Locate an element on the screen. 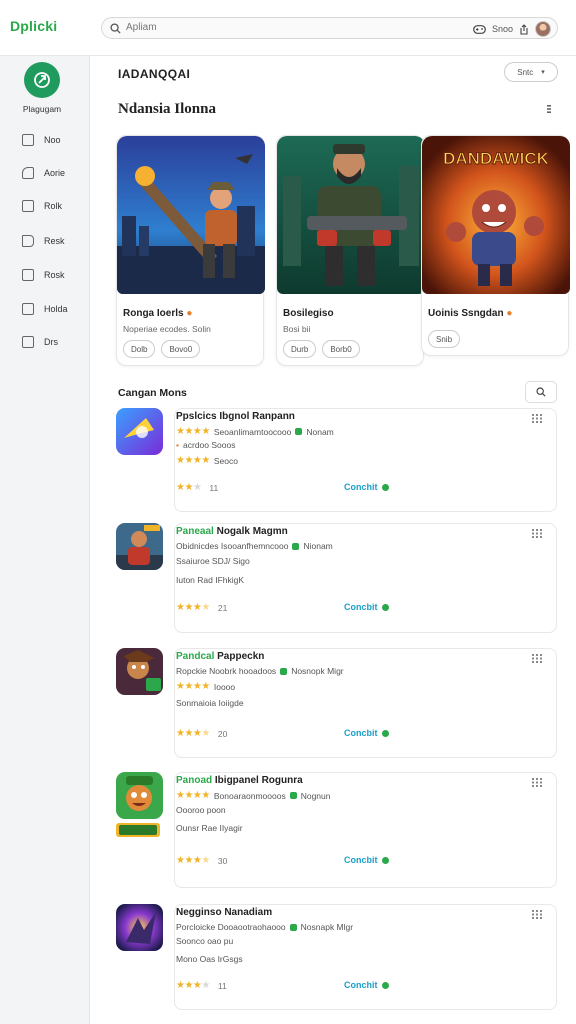 The width and height of the screenshot is (576, 1024). game-meta-line: ★★★★ Seoco is located at coordinates (207, 460).